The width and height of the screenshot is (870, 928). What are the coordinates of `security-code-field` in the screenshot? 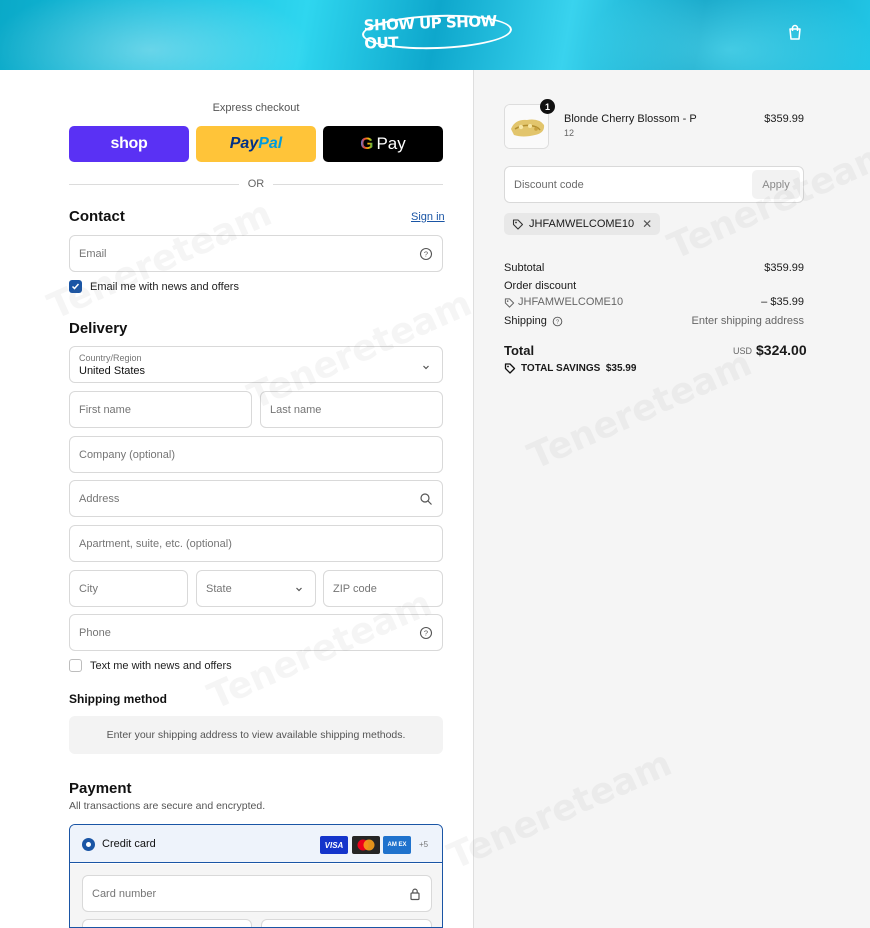 It's located at (346, 923).